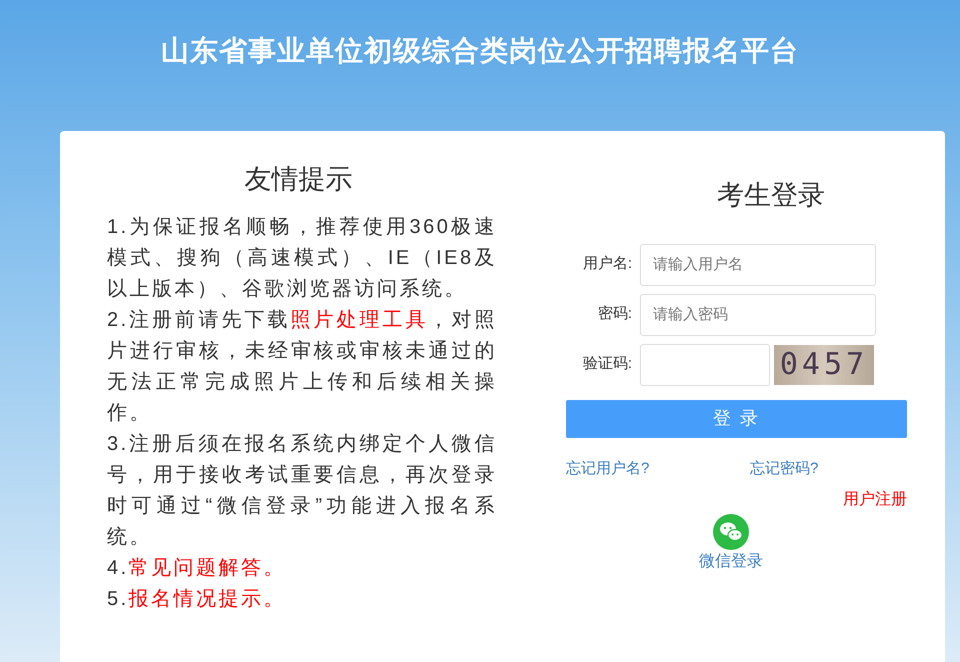  I want to click on field-label: 密码:, so click(614, 314).